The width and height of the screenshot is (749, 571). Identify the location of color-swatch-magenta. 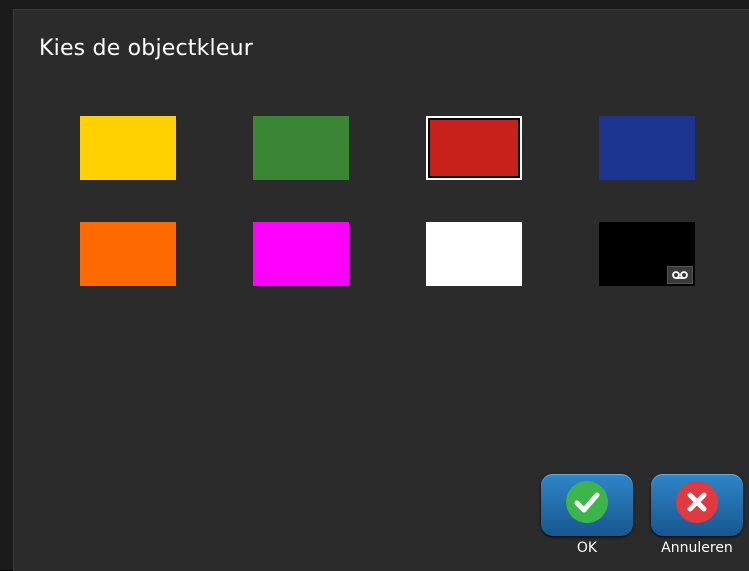
(301, 254).